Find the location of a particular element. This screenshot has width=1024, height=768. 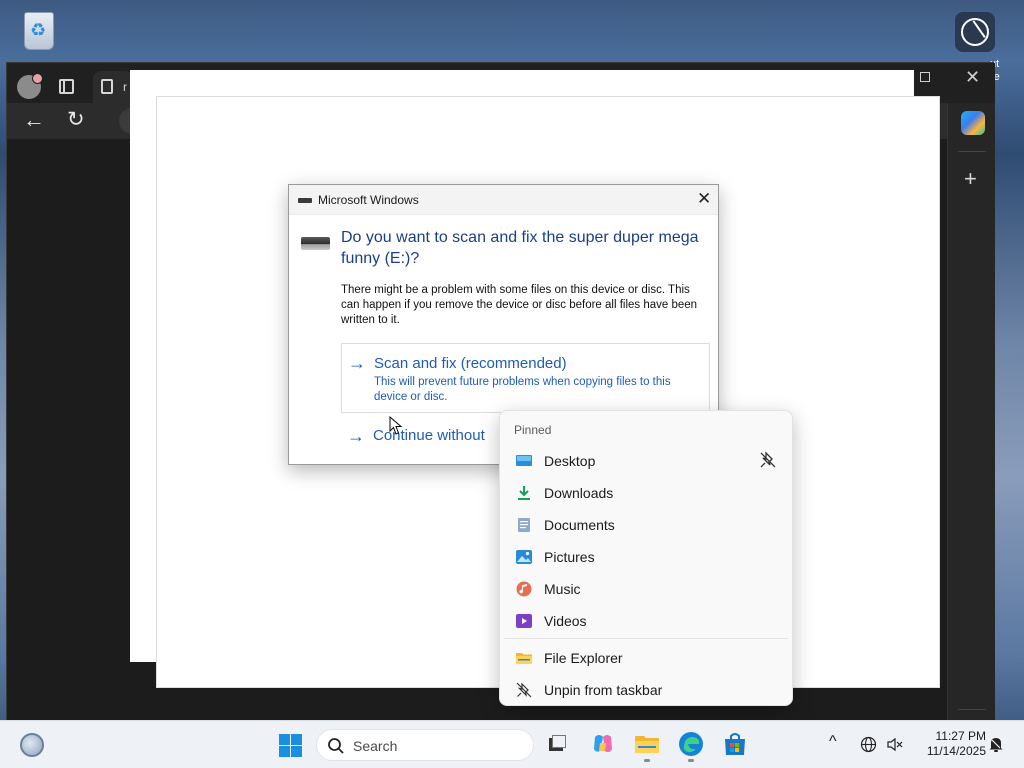

chevron-up-icon: ^ is located at coordinates (833, 742).